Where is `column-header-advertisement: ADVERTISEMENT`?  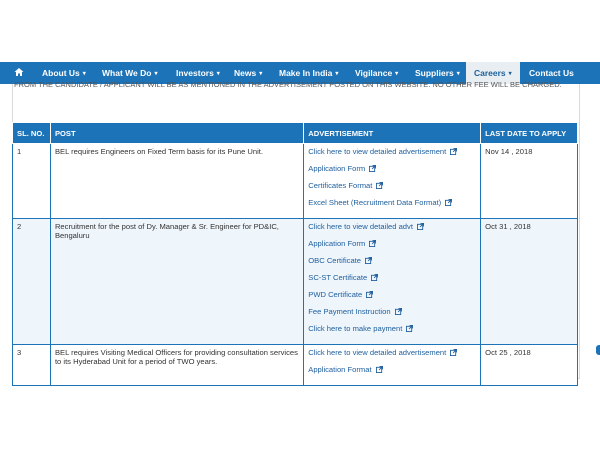
column-header-advertisement: ADVERTISEMENT is located at coordinates (392, 133).